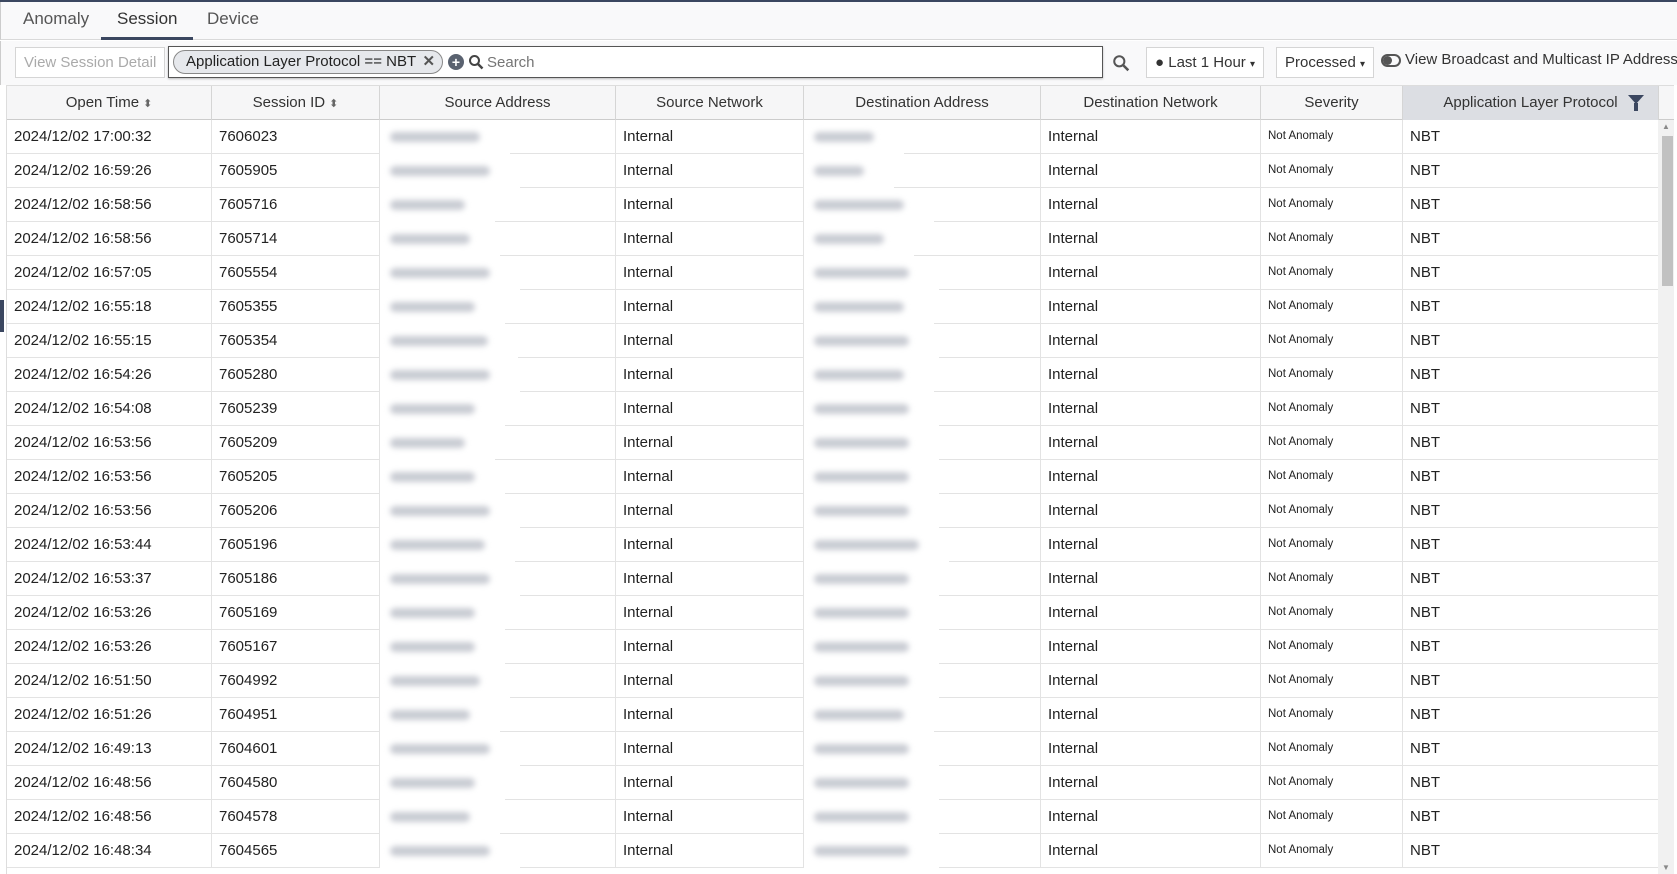  Describe the element at coordinates (90, 62) in the screenshot. I see `view-session-detail-button: View Session Detail` at that location.